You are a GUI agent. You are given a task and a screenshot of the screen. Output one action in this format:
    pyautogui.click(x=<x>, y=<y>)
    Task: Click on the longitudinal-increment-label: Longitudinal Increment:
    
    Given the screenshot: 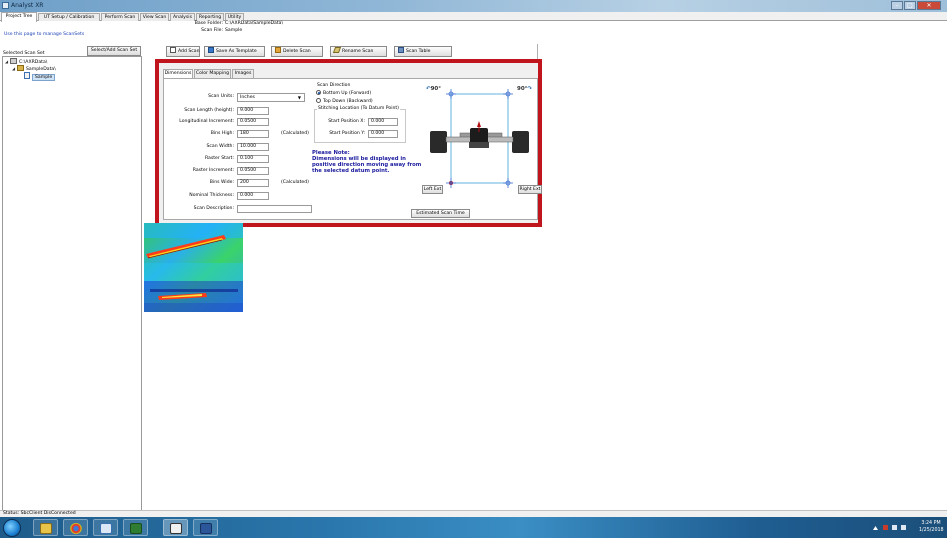 What is the action you would take?
    pyautogui.click(x=206, y=121)
    